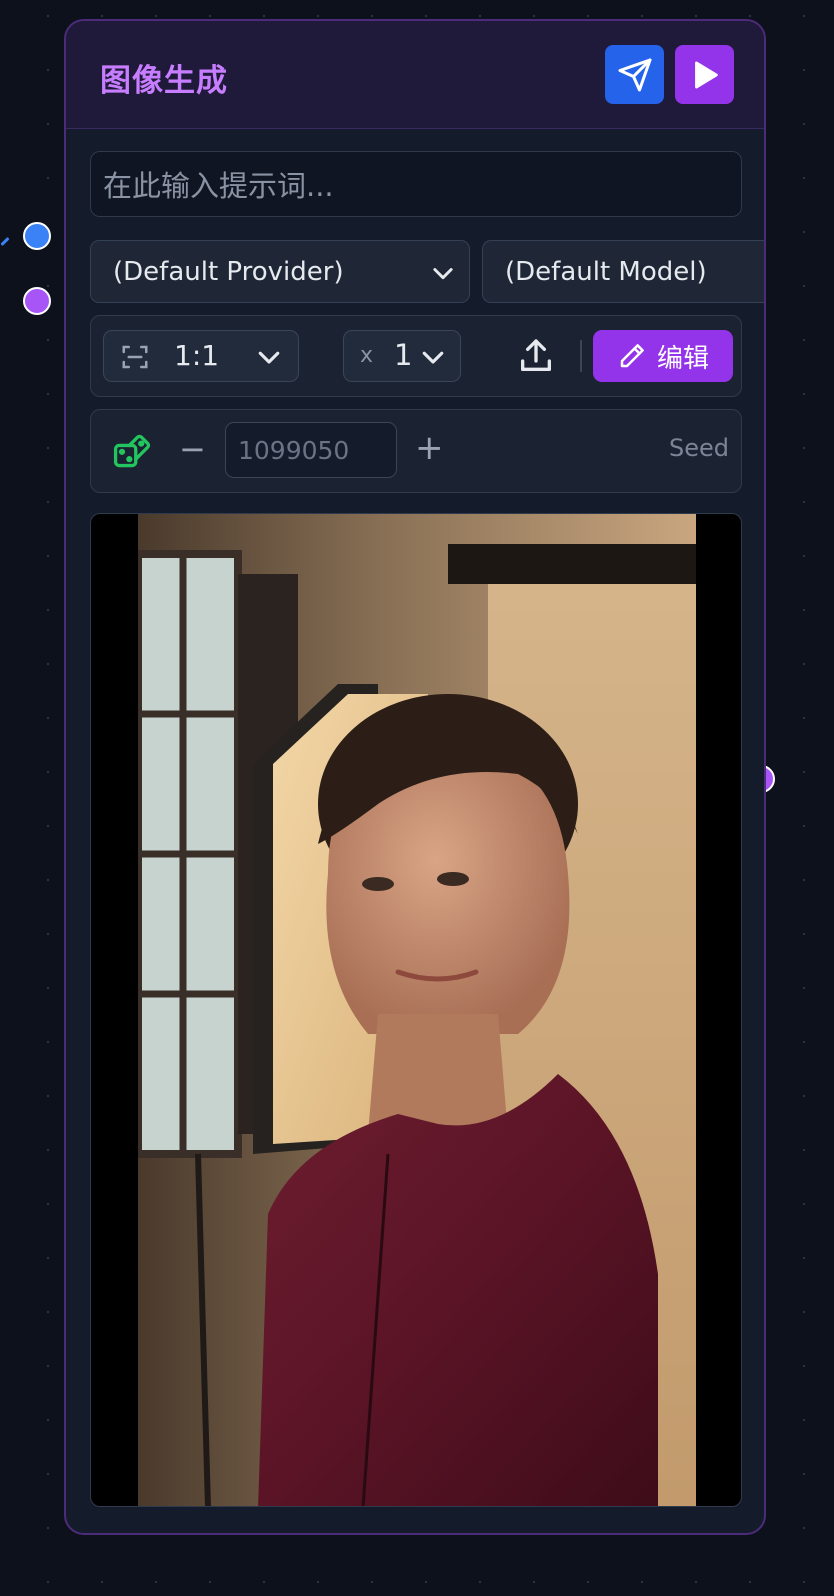  What do you see at coordinates (536, 356) in the screenshot?
I see `upload-icon` at bounding box center [536, 356].